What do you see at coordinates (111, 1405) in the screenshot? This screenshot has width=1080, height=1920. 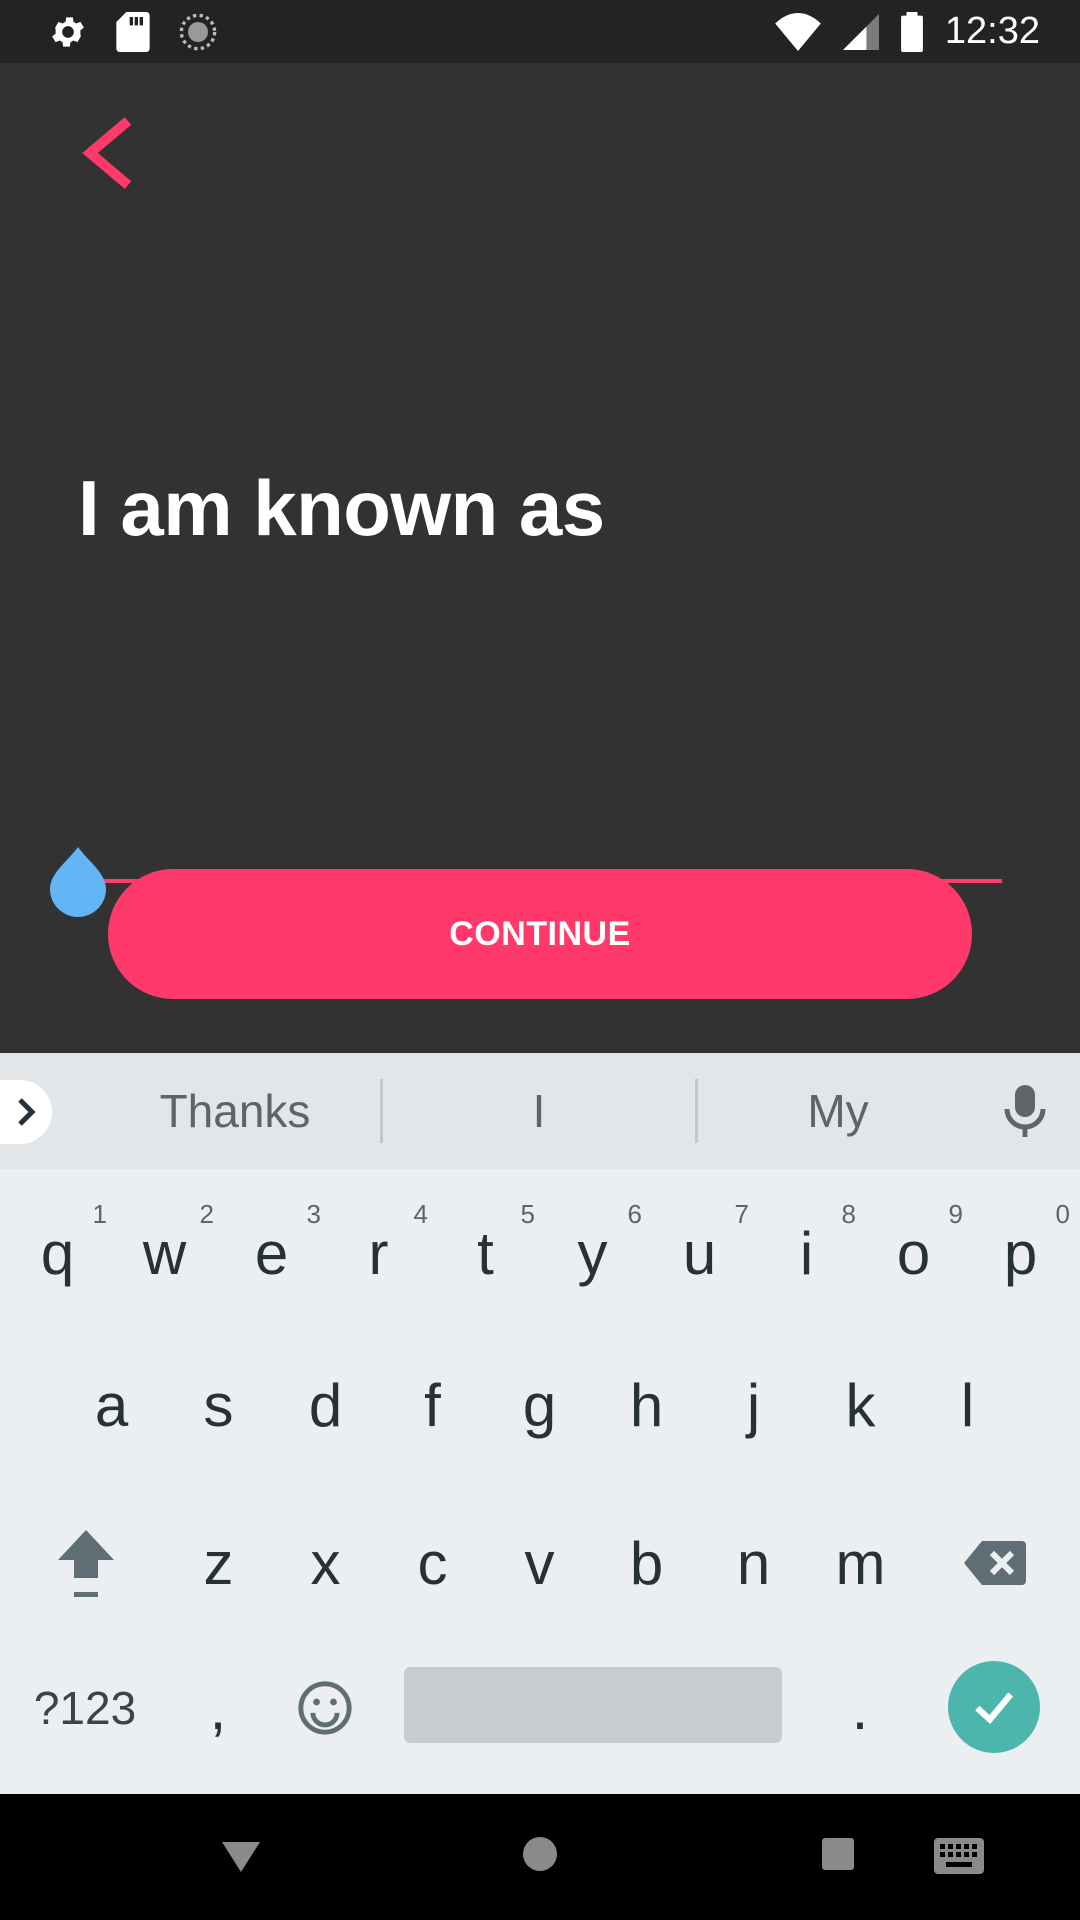 I see `key-a: a` at bounding box center [111, 1405].